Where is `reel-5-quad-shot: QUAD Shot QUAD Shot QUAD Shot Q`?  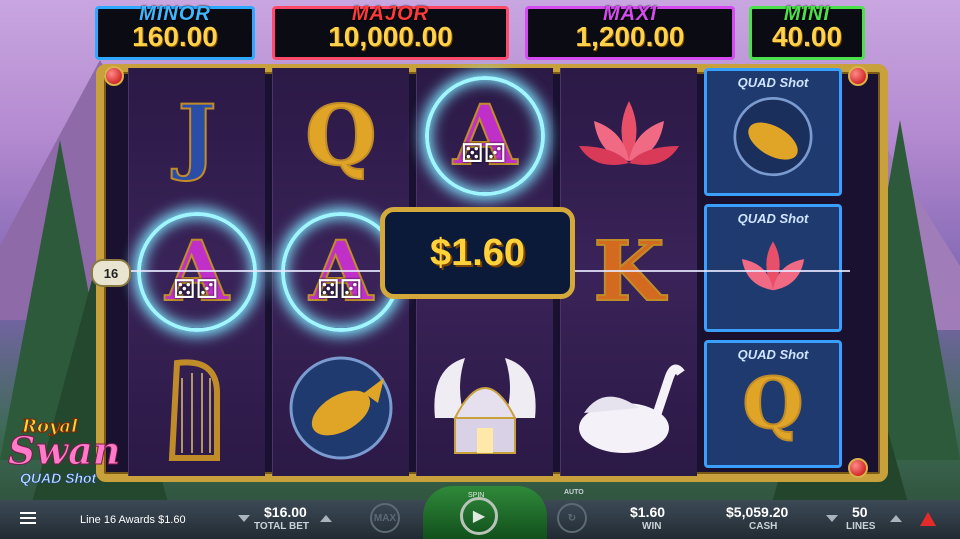
reel-5-quad-shot: QUAD Shot QUAD Shot QUAD Shot Q is located at coordinates (773, 272).